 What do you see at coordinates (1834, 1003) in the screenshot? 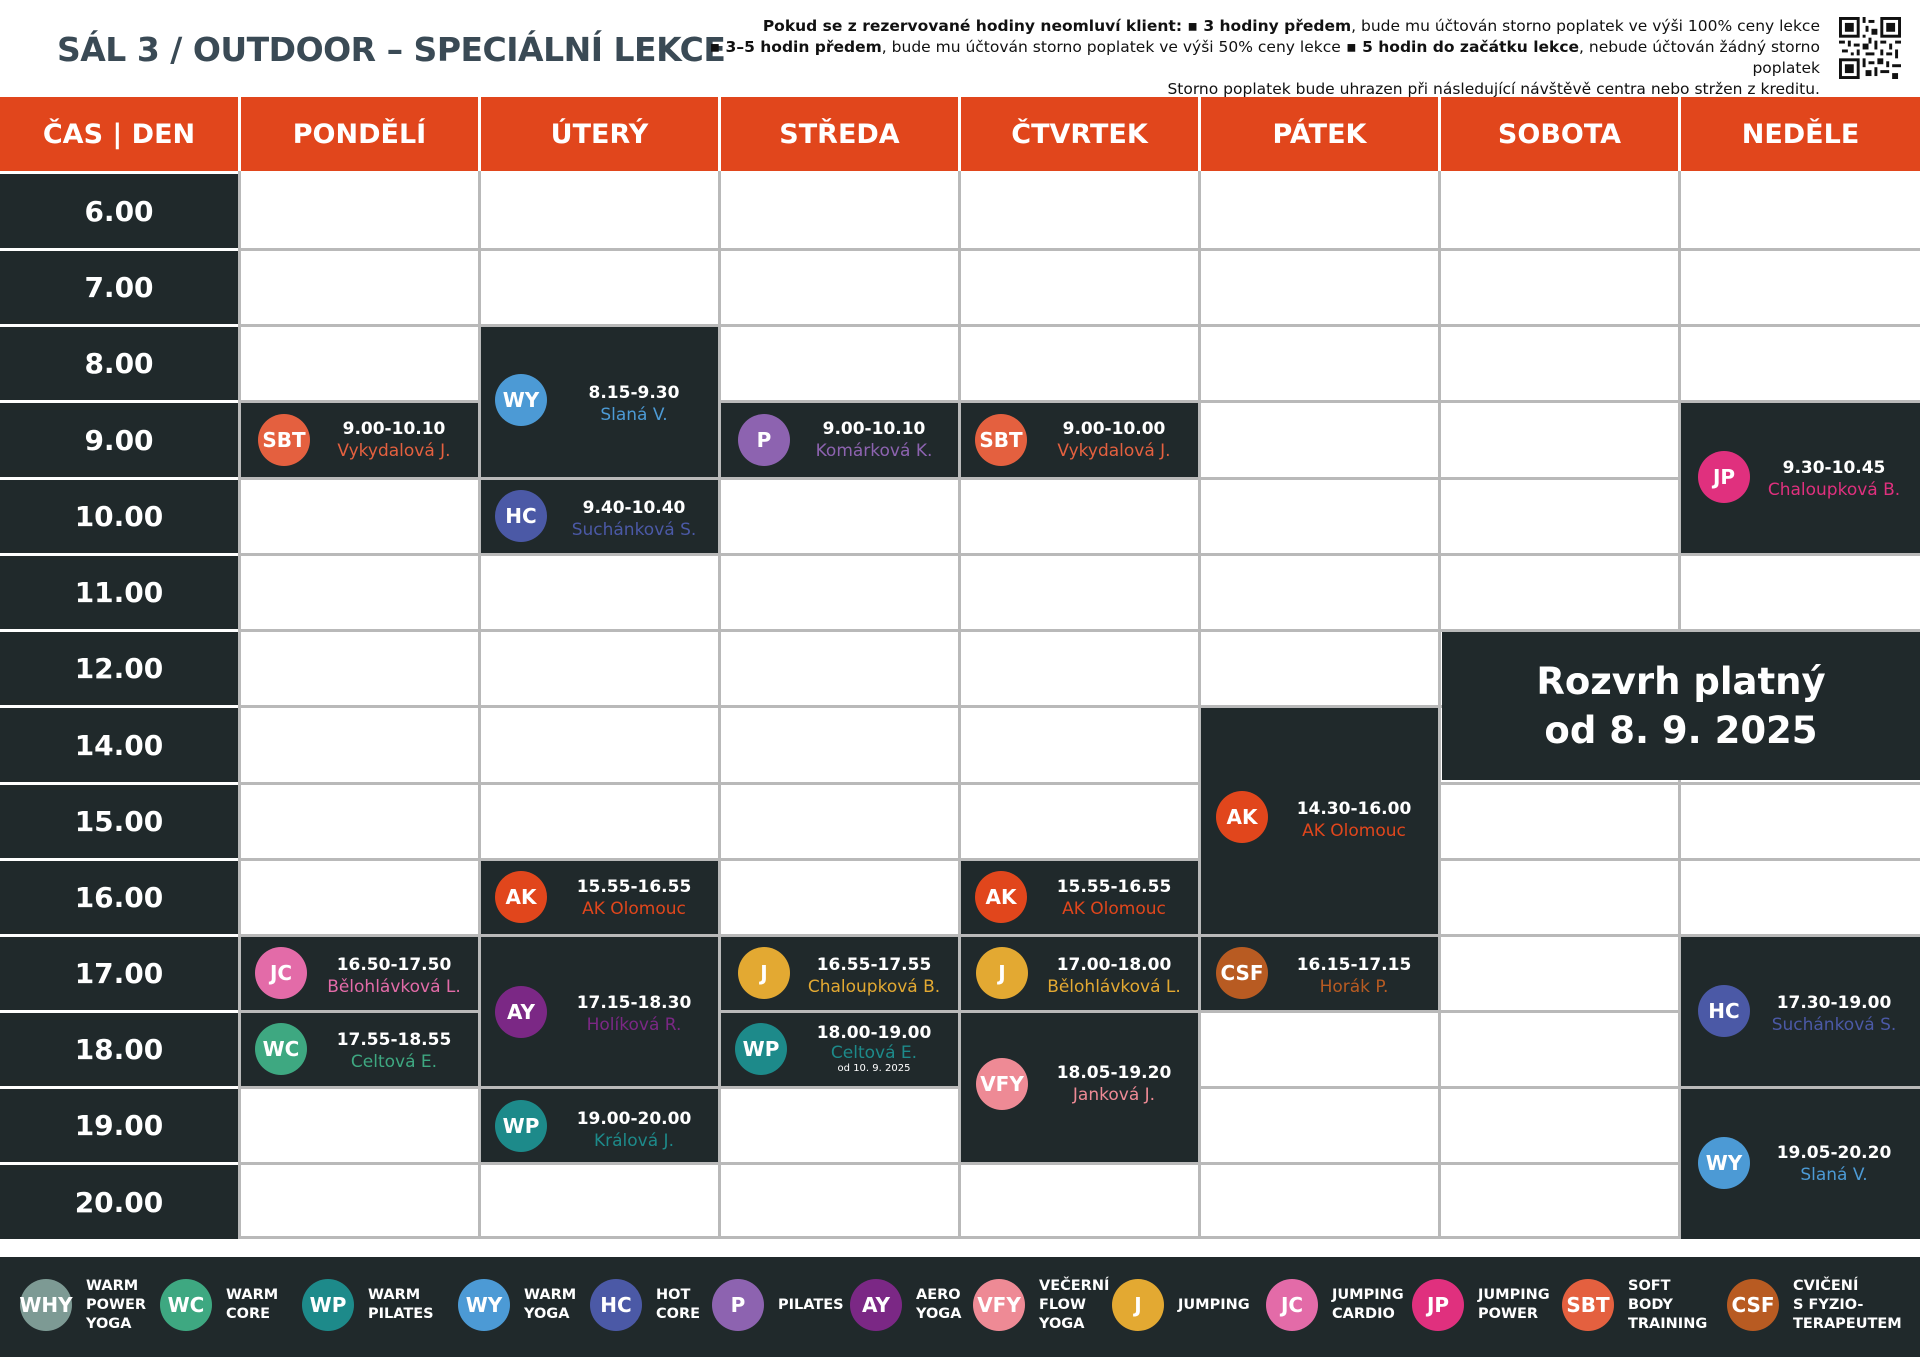
I see `lesson-time: 17.30-19.00` at bounding box center [1834, 1003].